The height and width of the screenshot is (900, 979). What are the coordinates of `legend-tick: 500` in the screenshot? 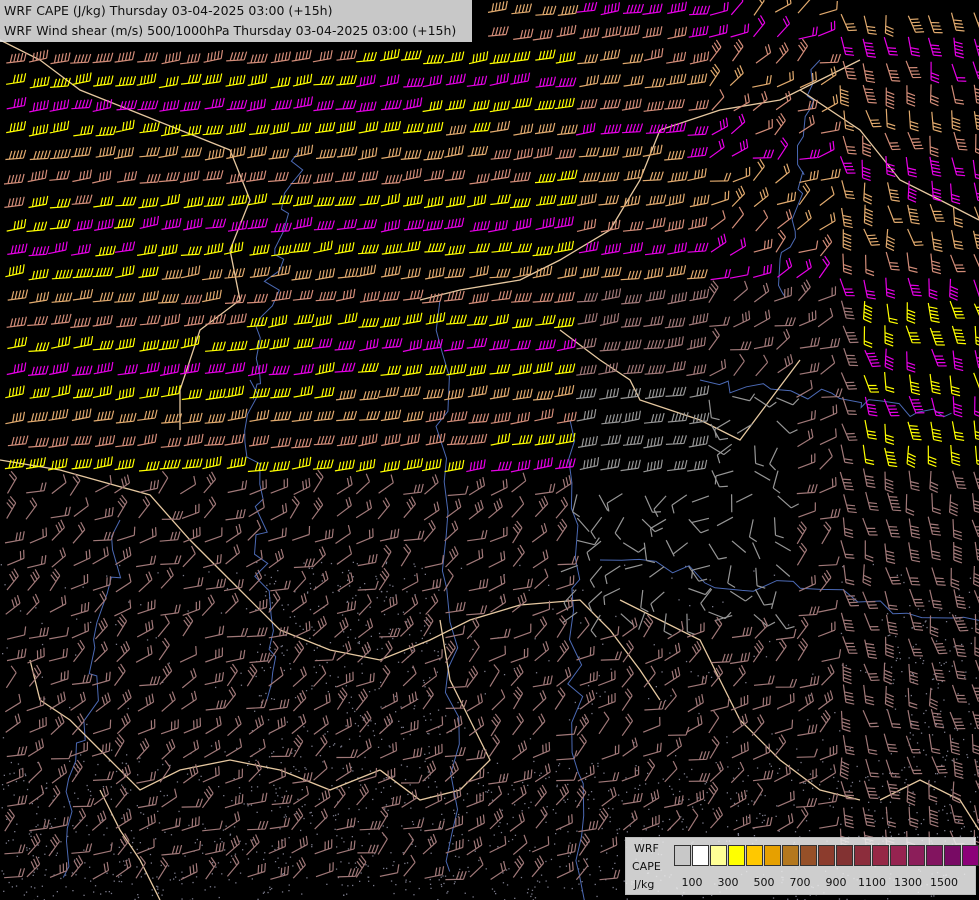 It's located at (764, 882).